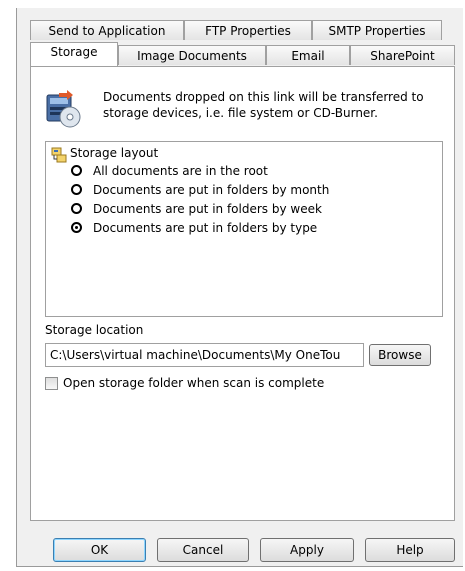 Image resolution: width=465 pixels, height=571 pixels. Describe the element at coordinates (59, 155) in the screenshot. I see `folder-tree-icon` at that location.